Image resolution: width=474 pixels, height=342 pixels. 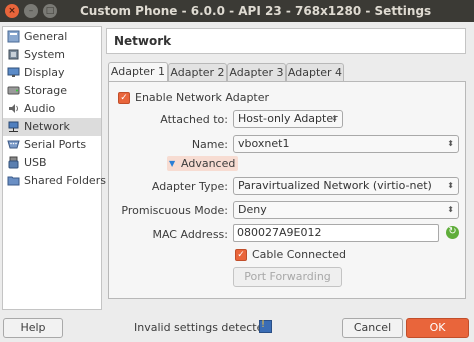 I want to click on sidebar-item-audio: Audio, so click(x=52, y=109).